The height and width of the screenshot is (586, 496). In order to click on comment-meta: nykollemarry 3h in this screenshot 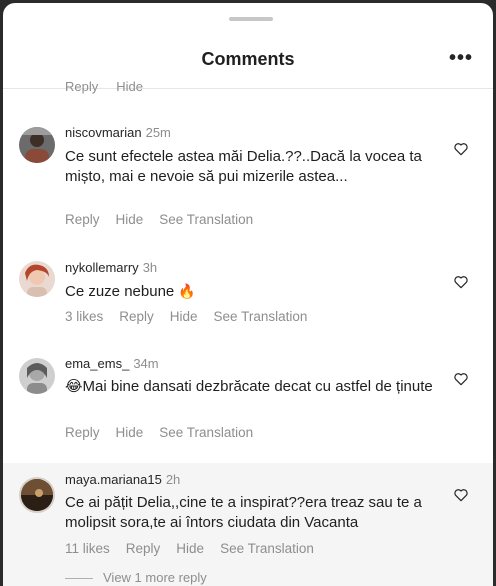, I will do `click(111, 267)`.